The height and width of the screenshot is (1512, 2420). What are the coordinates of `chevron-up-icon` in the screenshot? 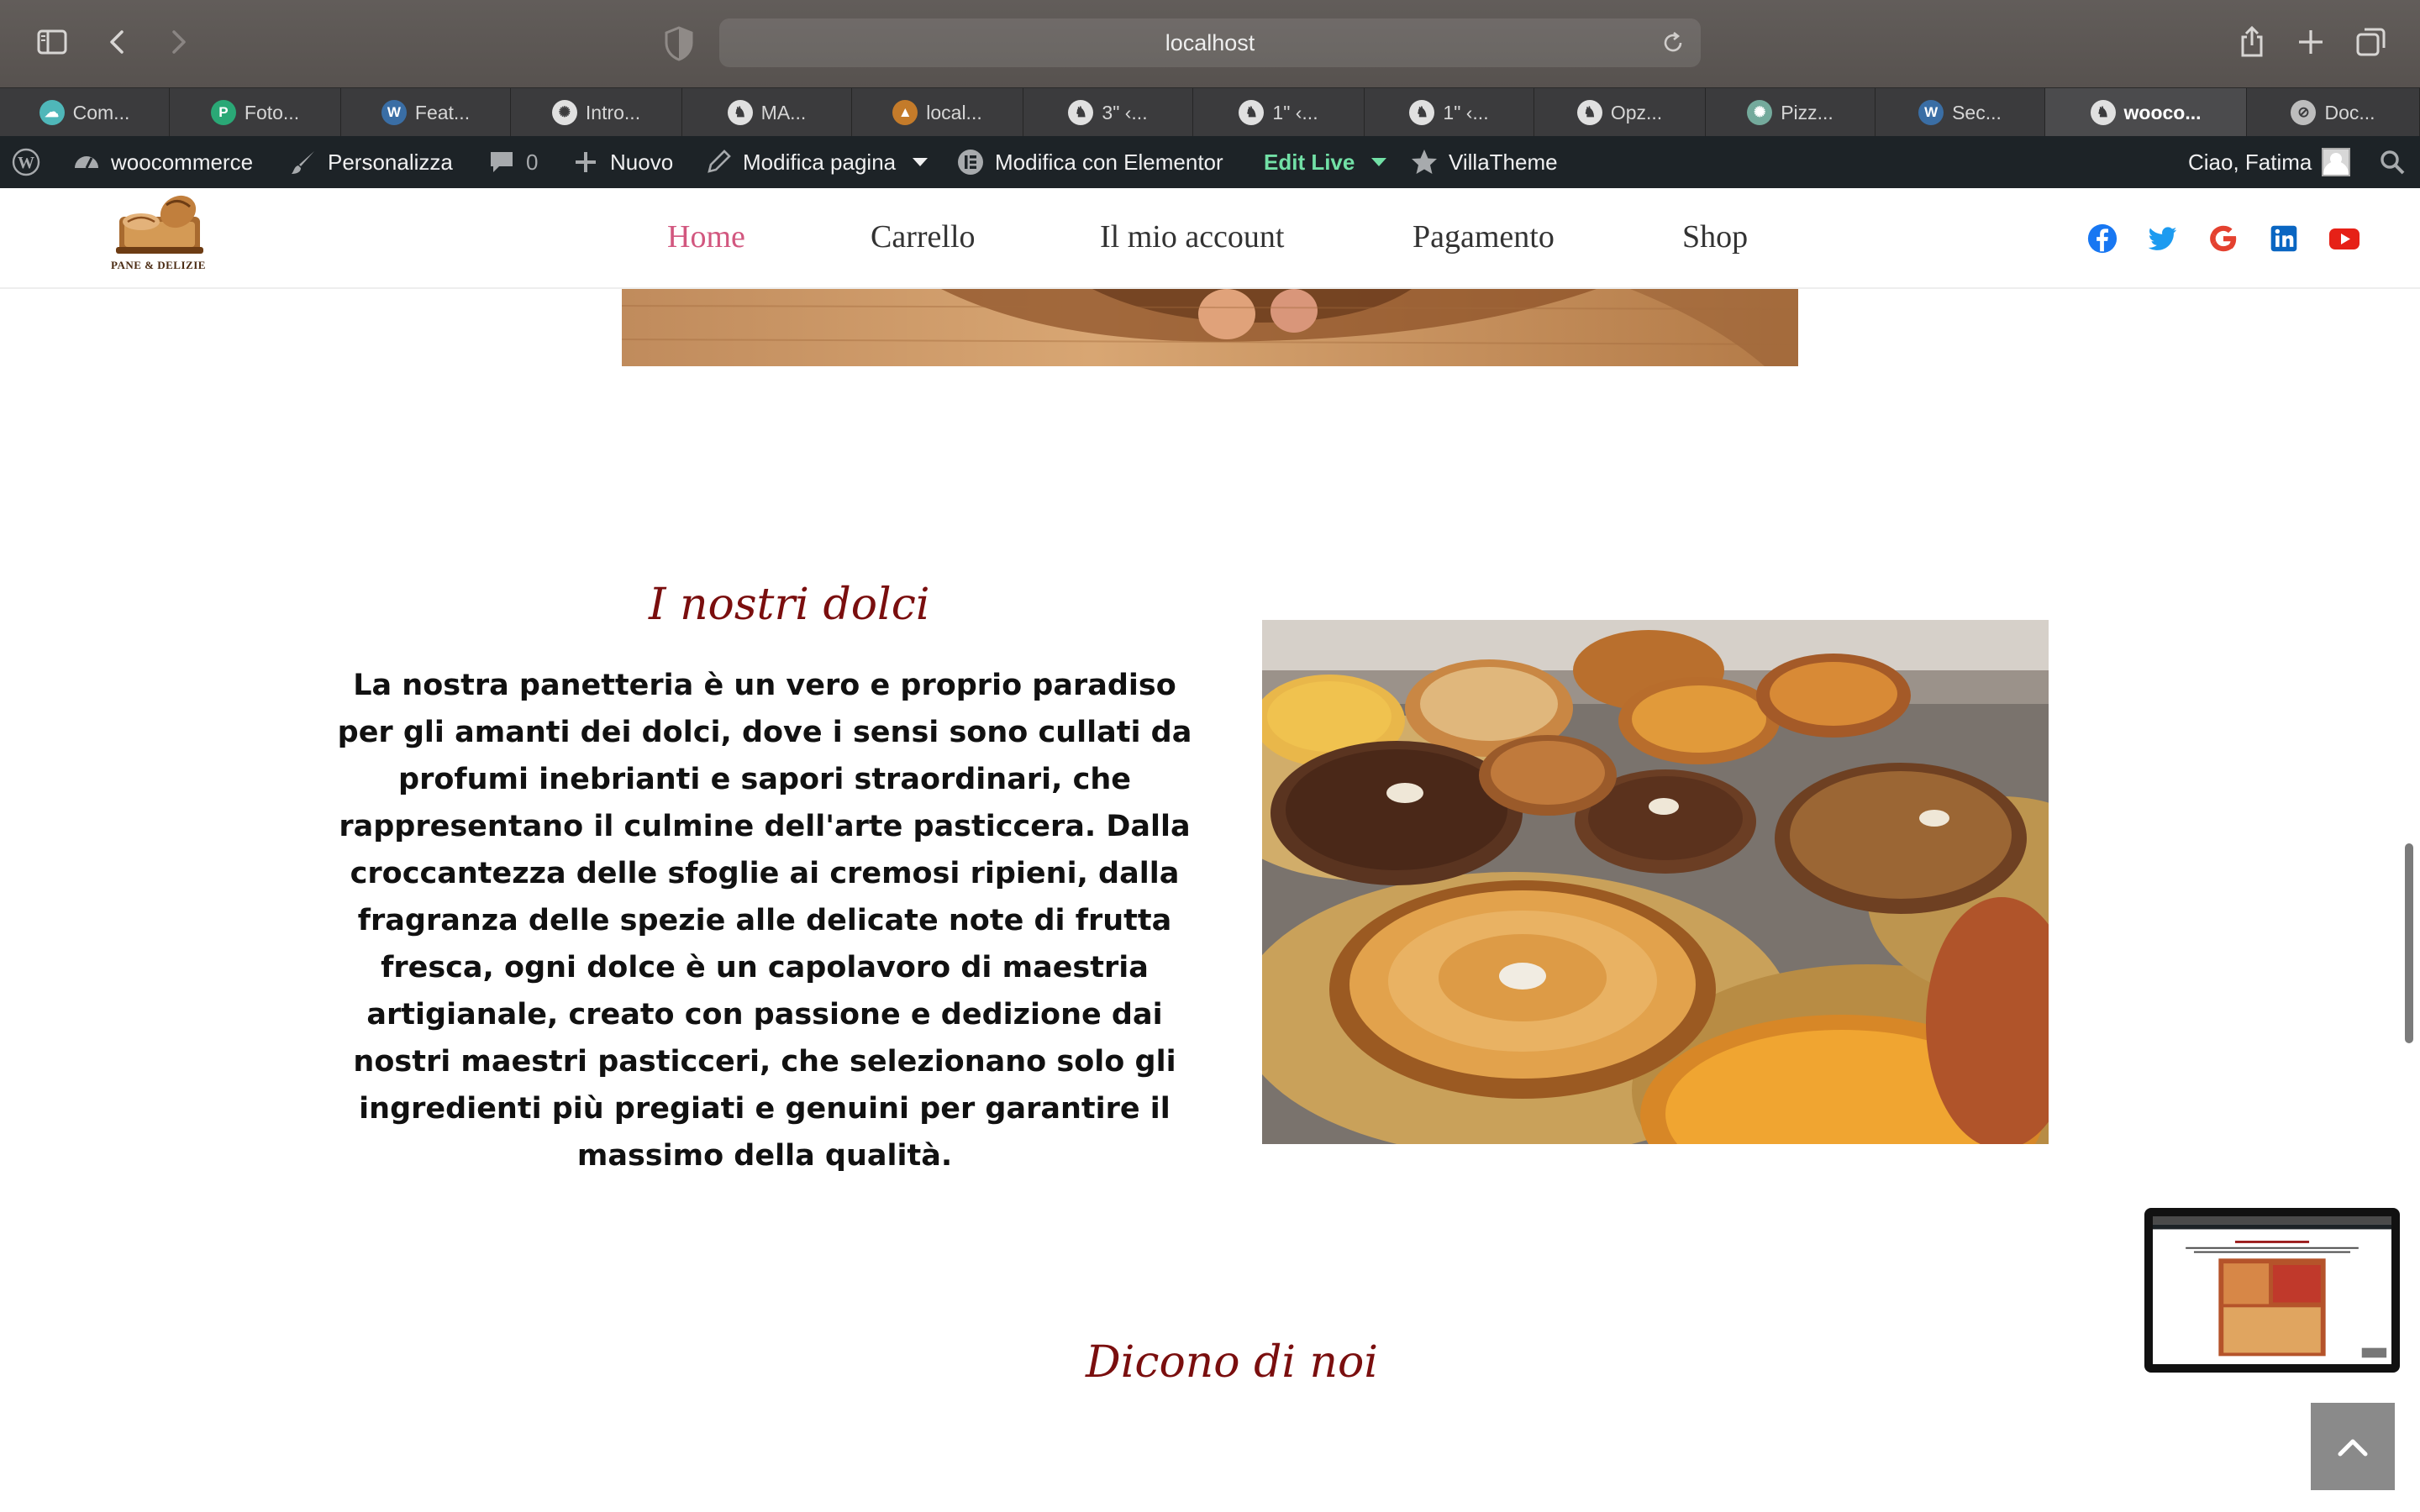 It's located at (2353, 1448).